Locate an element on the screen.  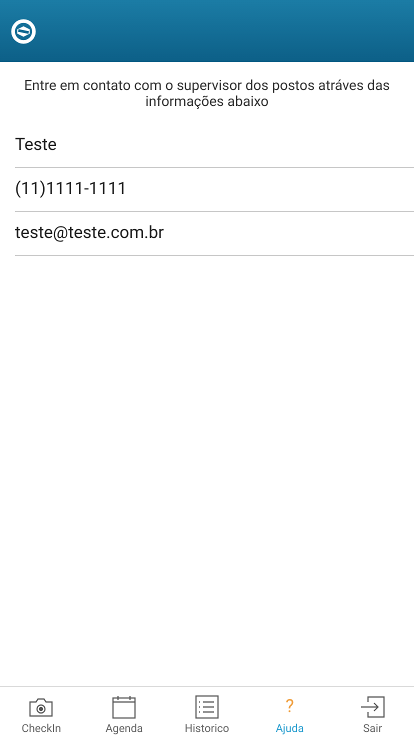
exit-icon is located at coordinates (373, 707).